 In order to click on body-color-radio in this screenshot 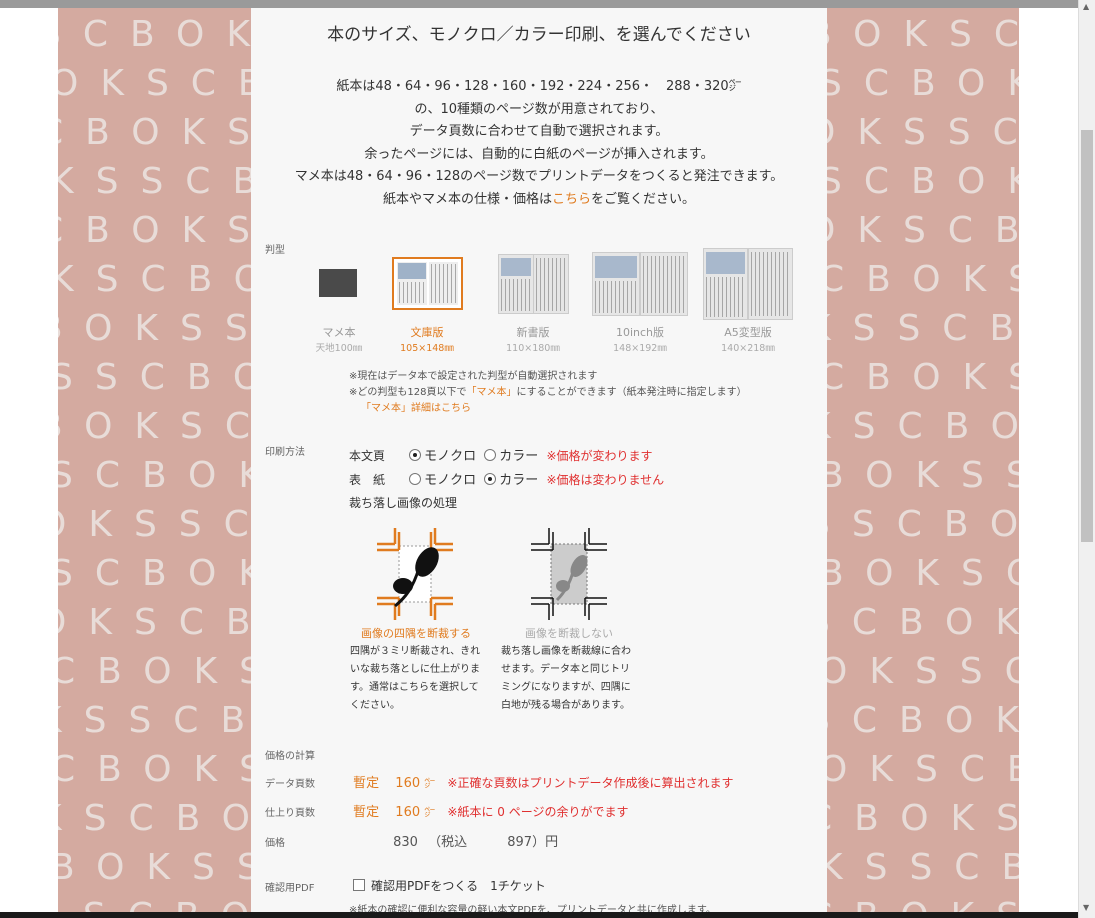, I will do `click(490, 455)`.